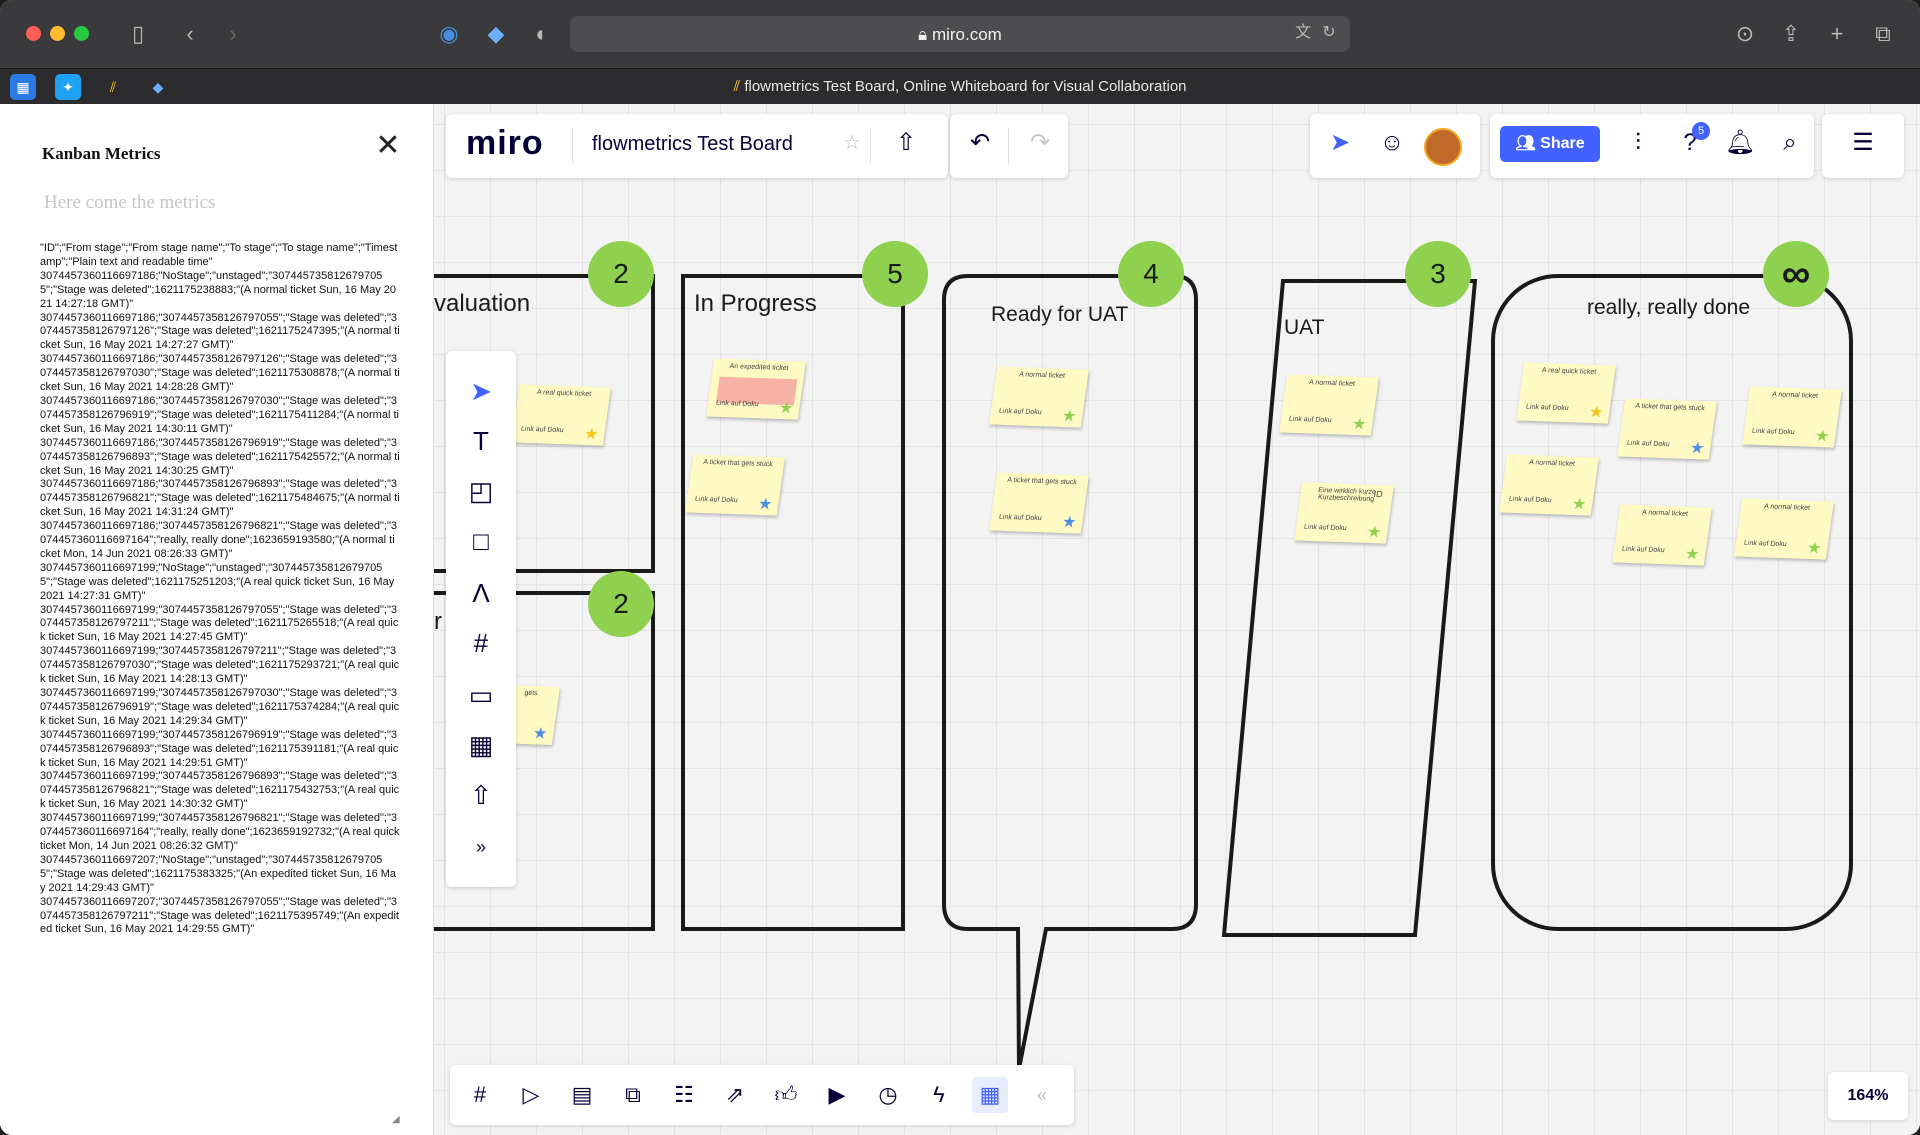 Image resolution: width=1920 pixels, height=1135 pixels. I want to click on collapse-toolbar-icon: «, so click(1042, 1095).